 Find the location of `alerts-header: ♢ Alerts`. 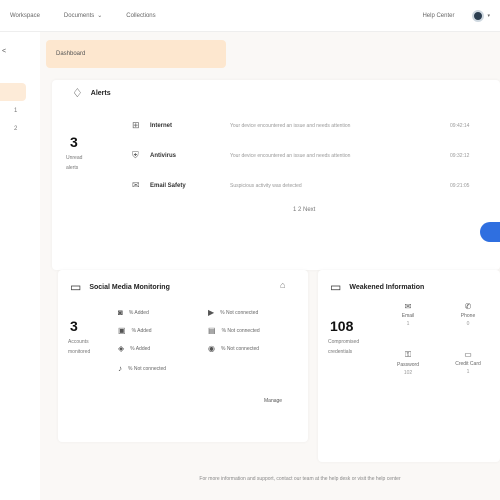

alerts-header: ♢ Alerts is located at coordinates (91, 93).